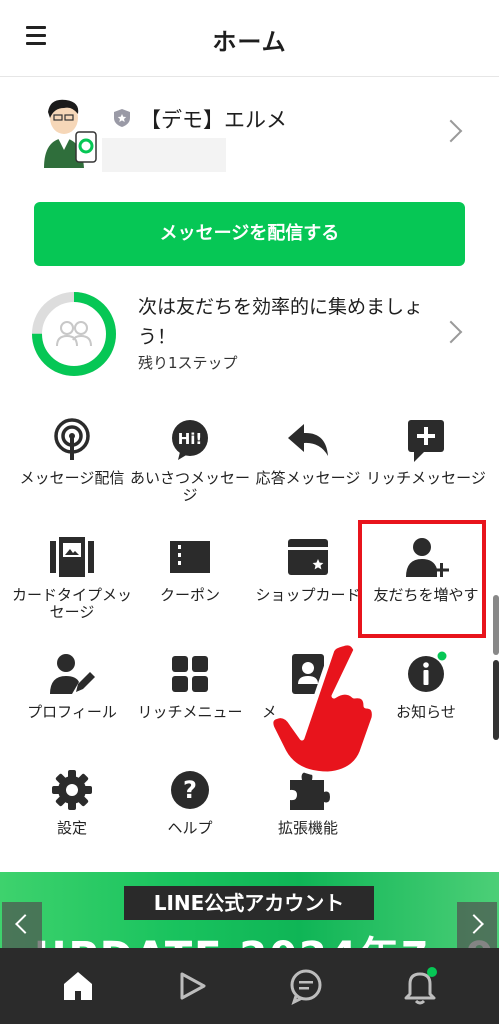 The image size is (499, 1024). What do you see at coordinates (249, 986) in the screenshot?
I see `bottom-tab-bar` at bounding box center [249, 986].